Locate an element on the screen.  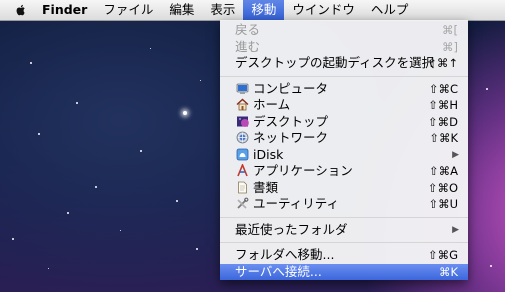
menu-item-label: iDisk is located at coordinates (268, 154).